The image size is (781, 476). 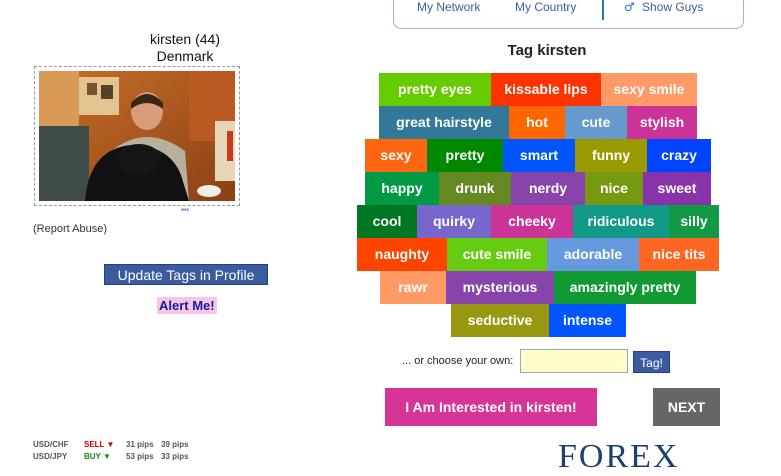 I want to click on tag-silly: silly, so click(x=694, y=221).